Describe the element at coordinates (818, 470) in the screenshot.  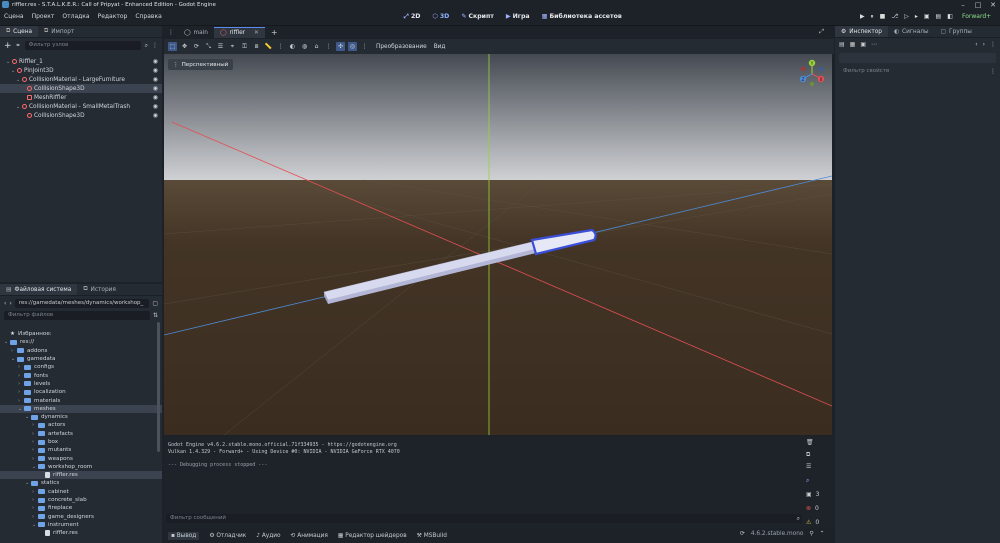
I see `collapse-icon: ☰` at that location.